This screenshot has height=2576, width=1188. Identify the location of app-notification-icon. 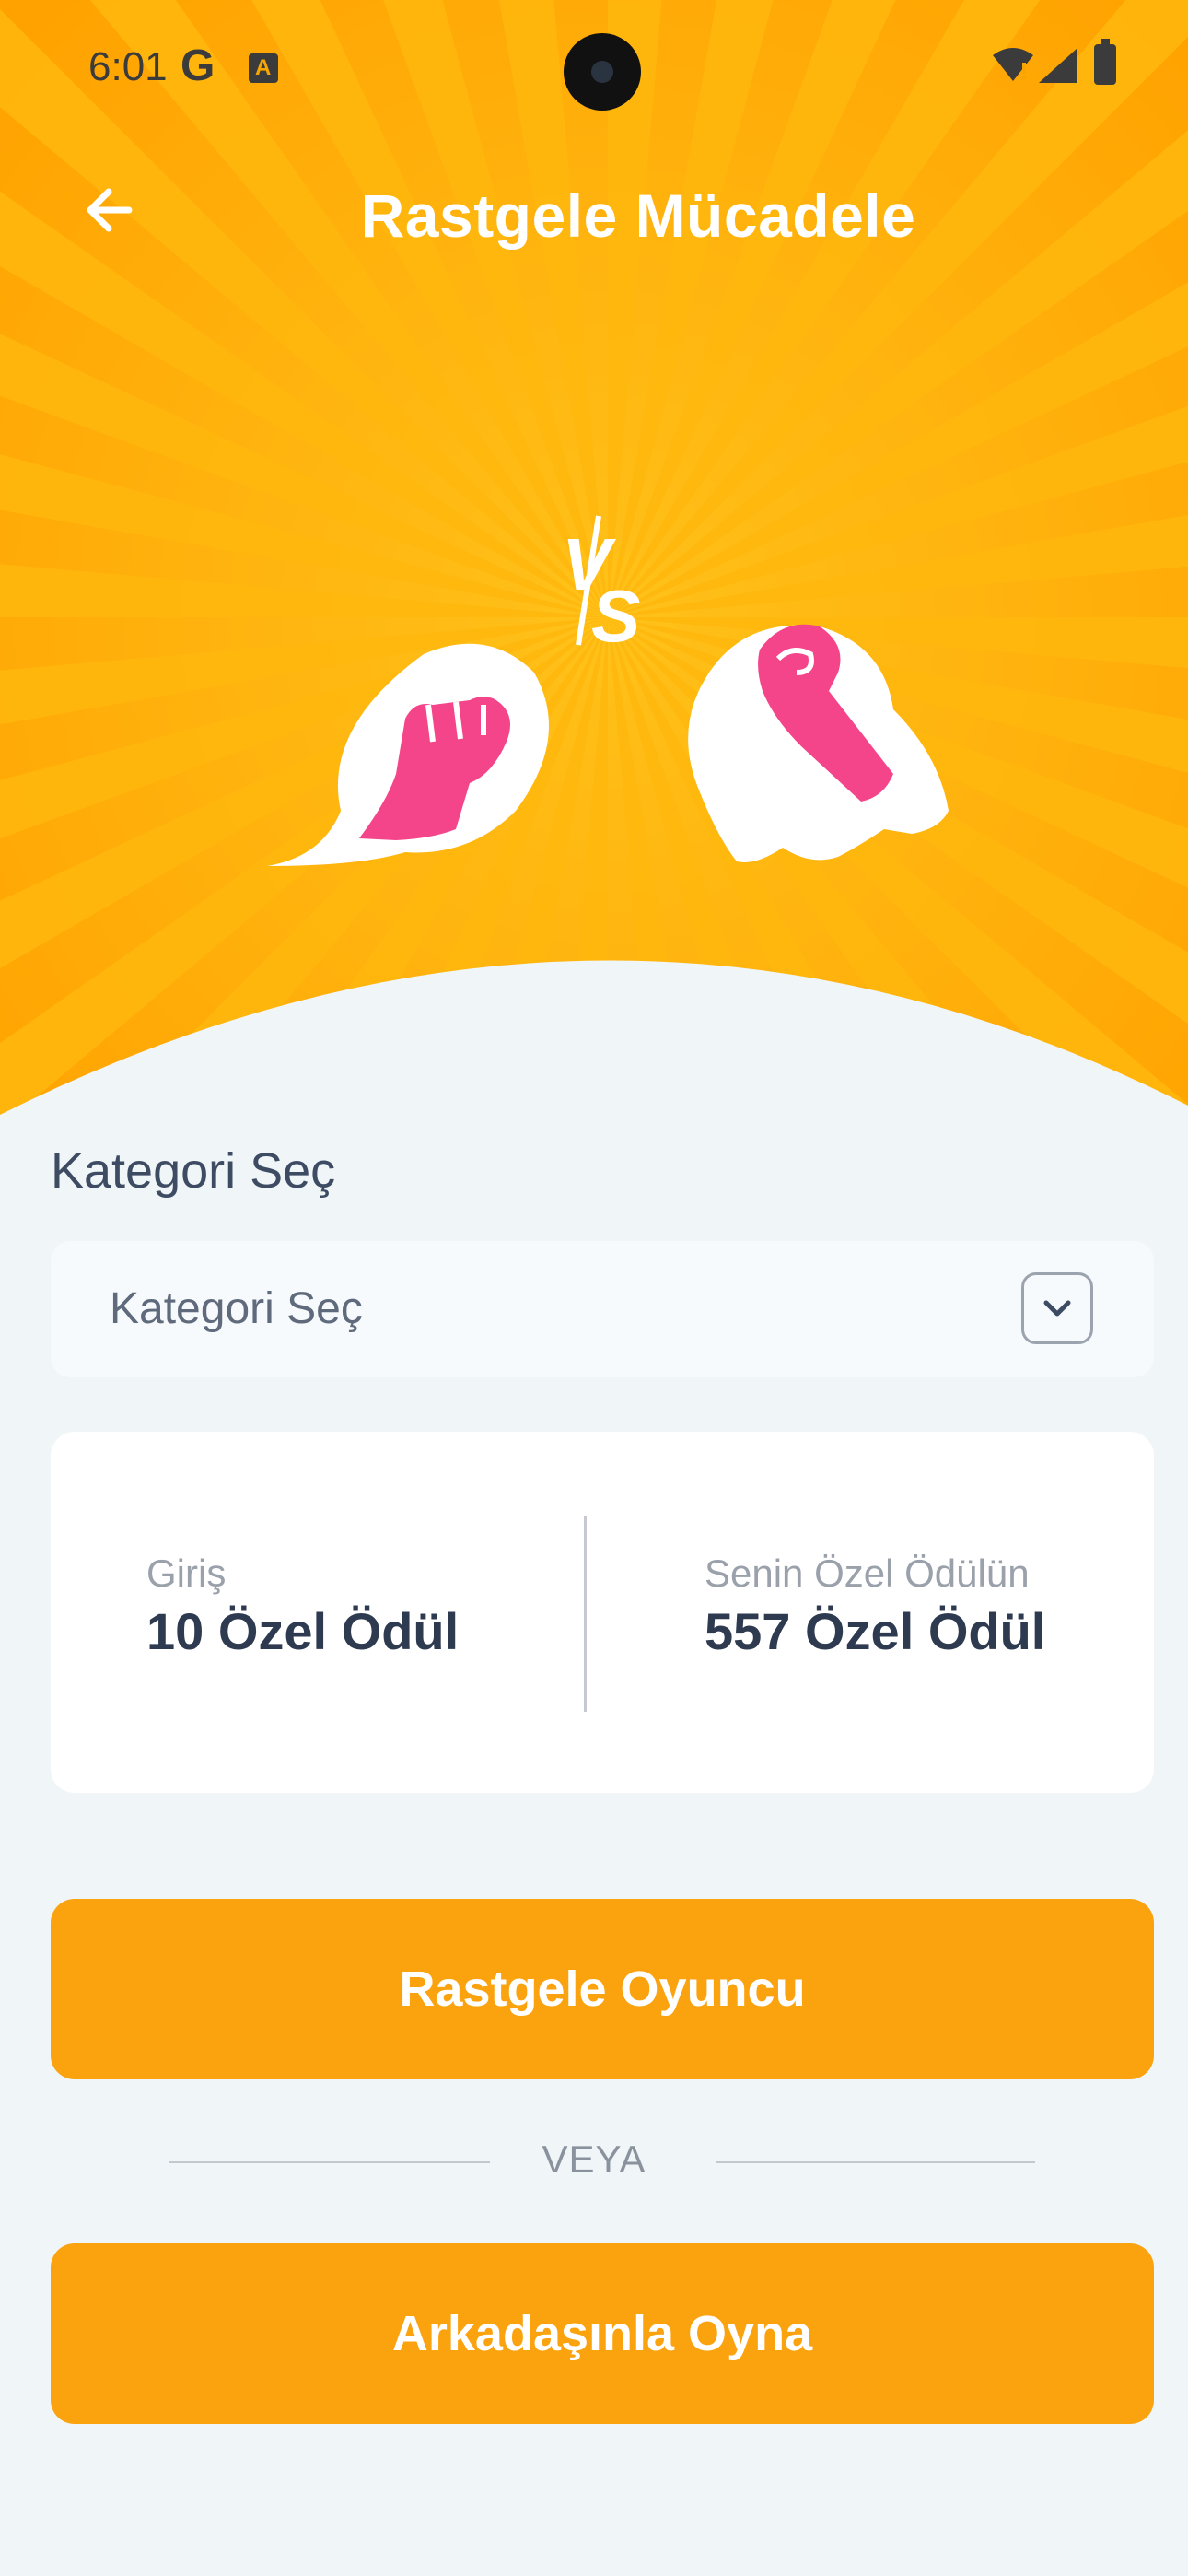
(263, 68).